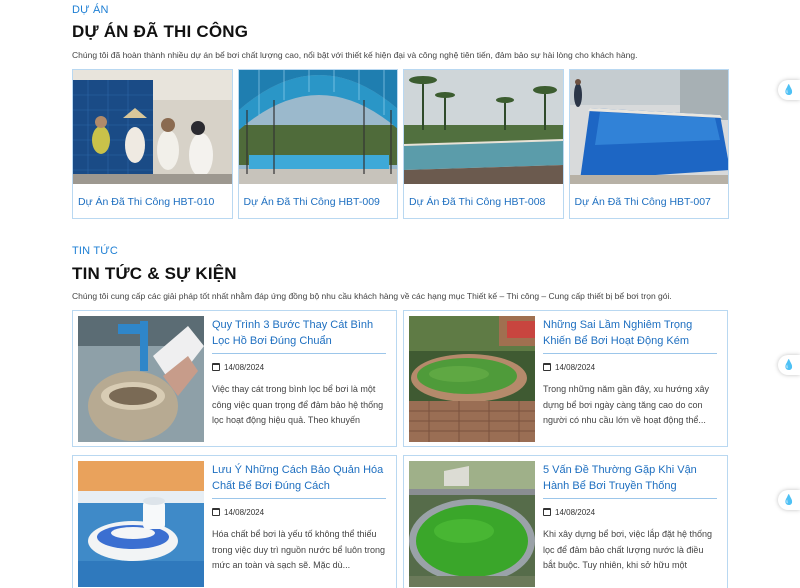  Describe the element at coordinates (95, 251) in the screenshot. I see `news-eyebrow: TIN TỨC` at that location.